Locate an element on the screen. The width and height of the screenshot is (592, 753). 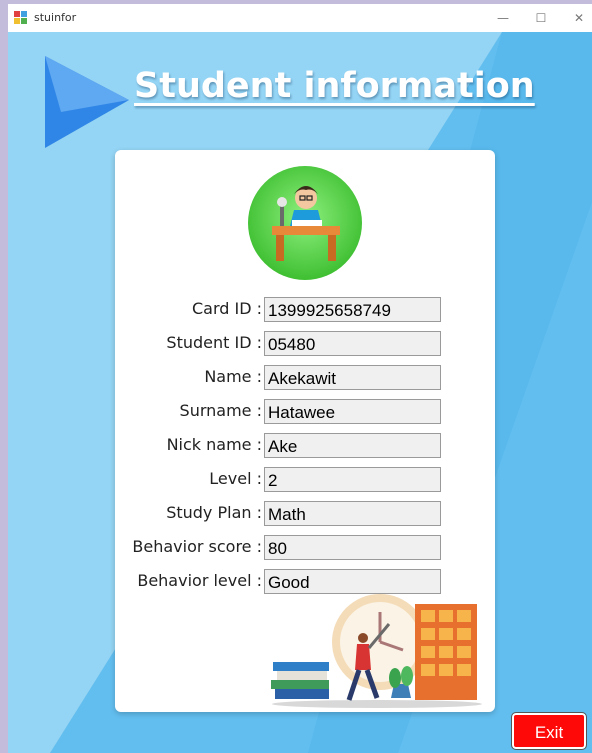
card-id-label: Card ID : is located at coordinates (226, 308).